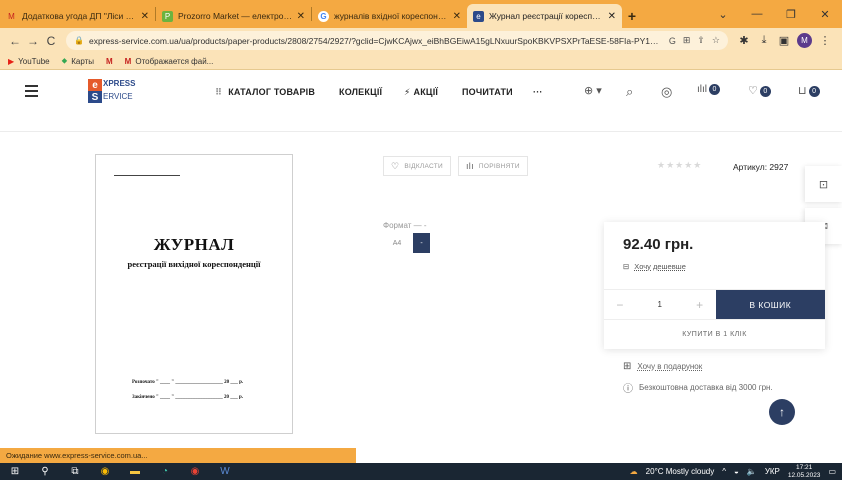 The image size is (842, 480). I want to click on restore-icon: ❐, so click(791, 14).